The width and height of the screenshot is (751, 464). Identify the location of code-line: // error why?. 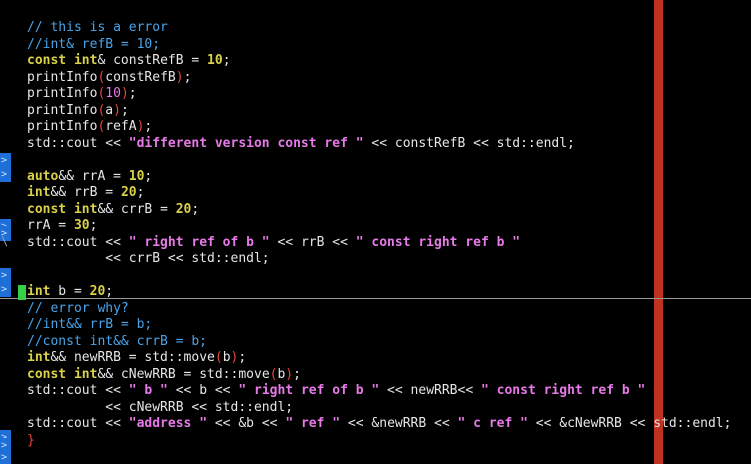
(389, 309).